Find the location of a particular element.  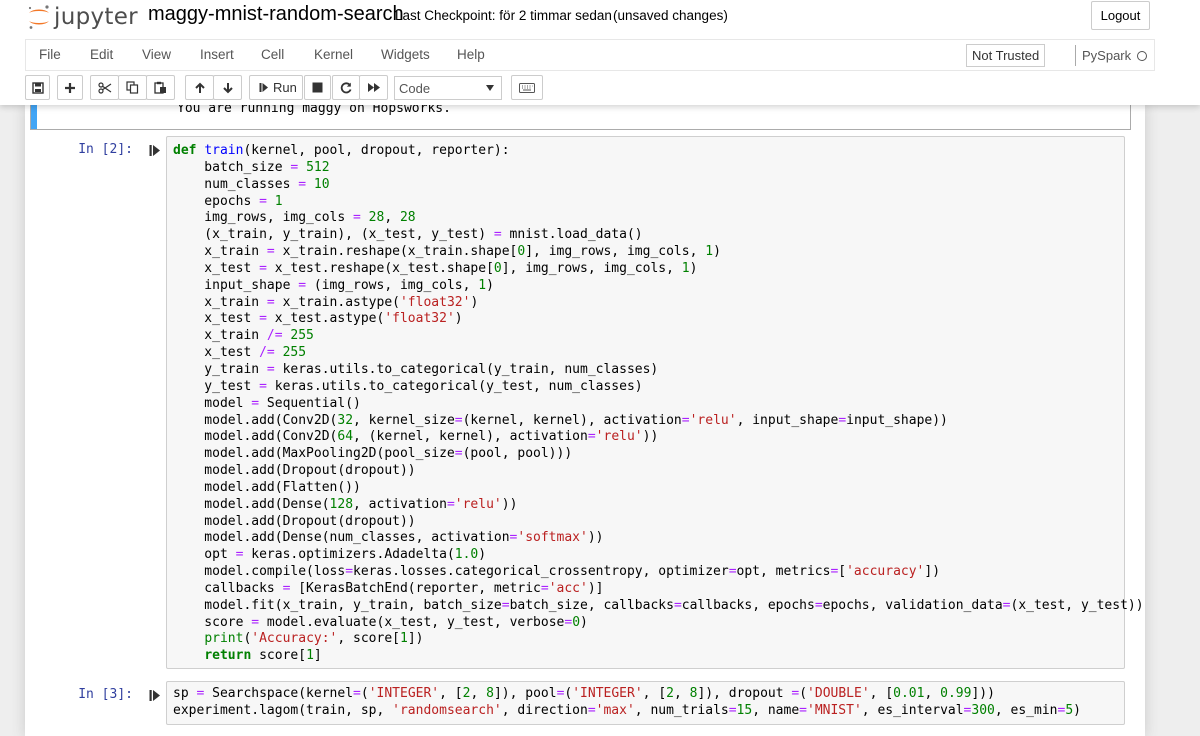

code-line: model = Sequential() is located at coordinates (267, 403).